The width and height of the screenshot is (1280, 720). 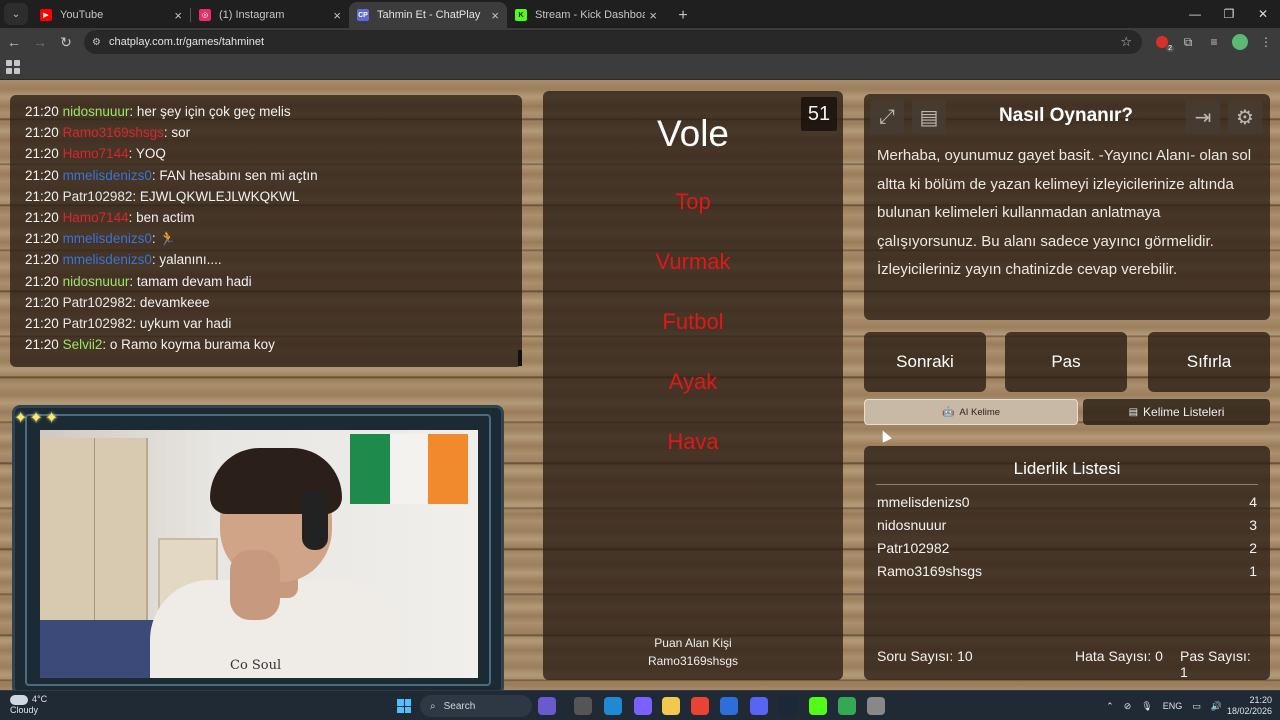 What do you see at coordinates (1253, 525) in the screenshot?
I see `player-score: 3` at bounding box center [1253, 525].